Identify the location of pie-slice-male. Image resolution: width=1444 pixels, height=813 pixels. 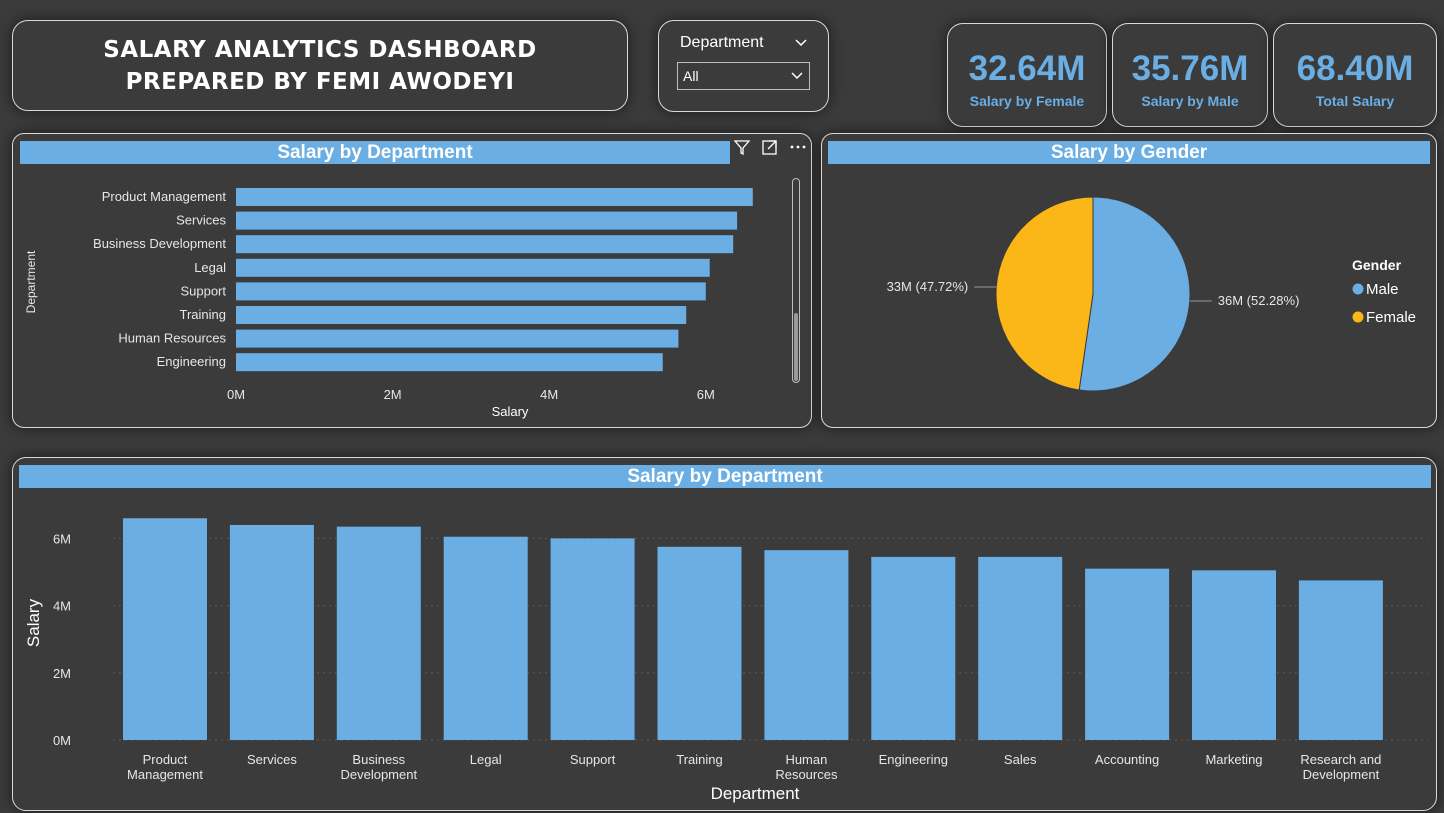
(1134, 294).